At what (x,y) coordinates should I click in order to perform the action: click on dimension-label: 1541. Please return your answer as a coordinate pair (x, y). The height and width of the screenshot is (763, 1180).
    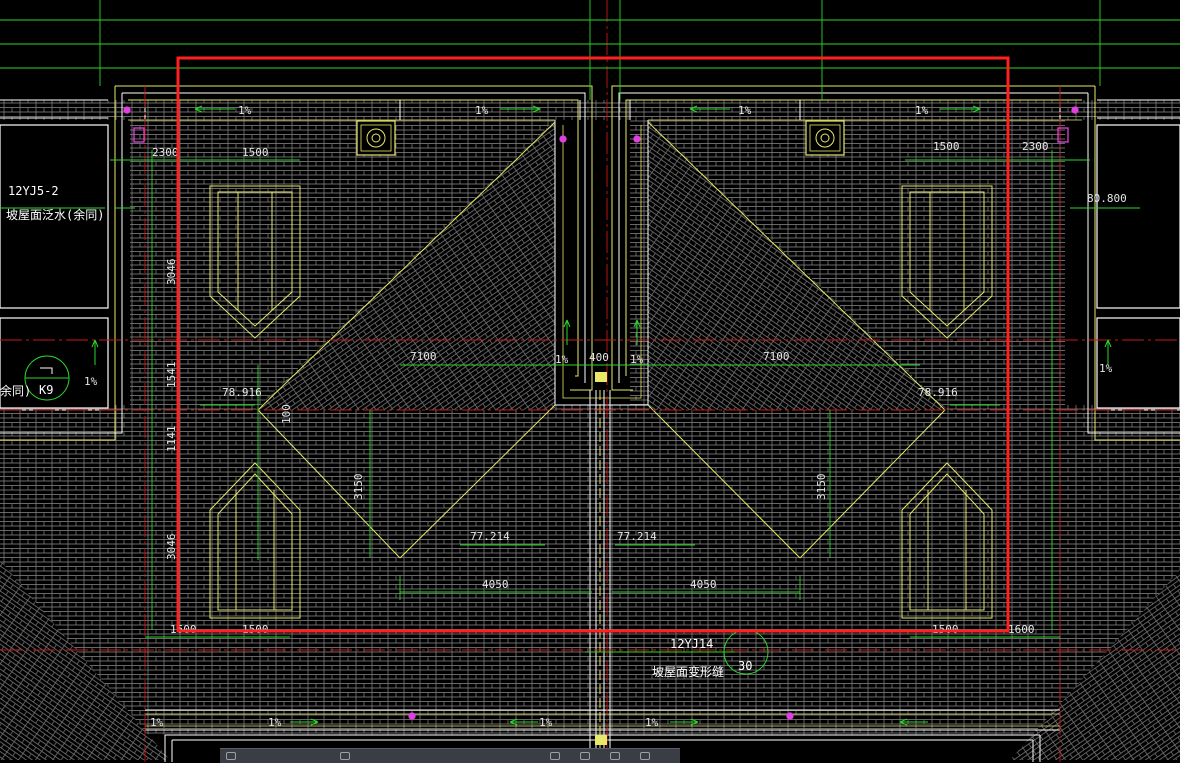
    Looking at the image, I should click on (171, 375).